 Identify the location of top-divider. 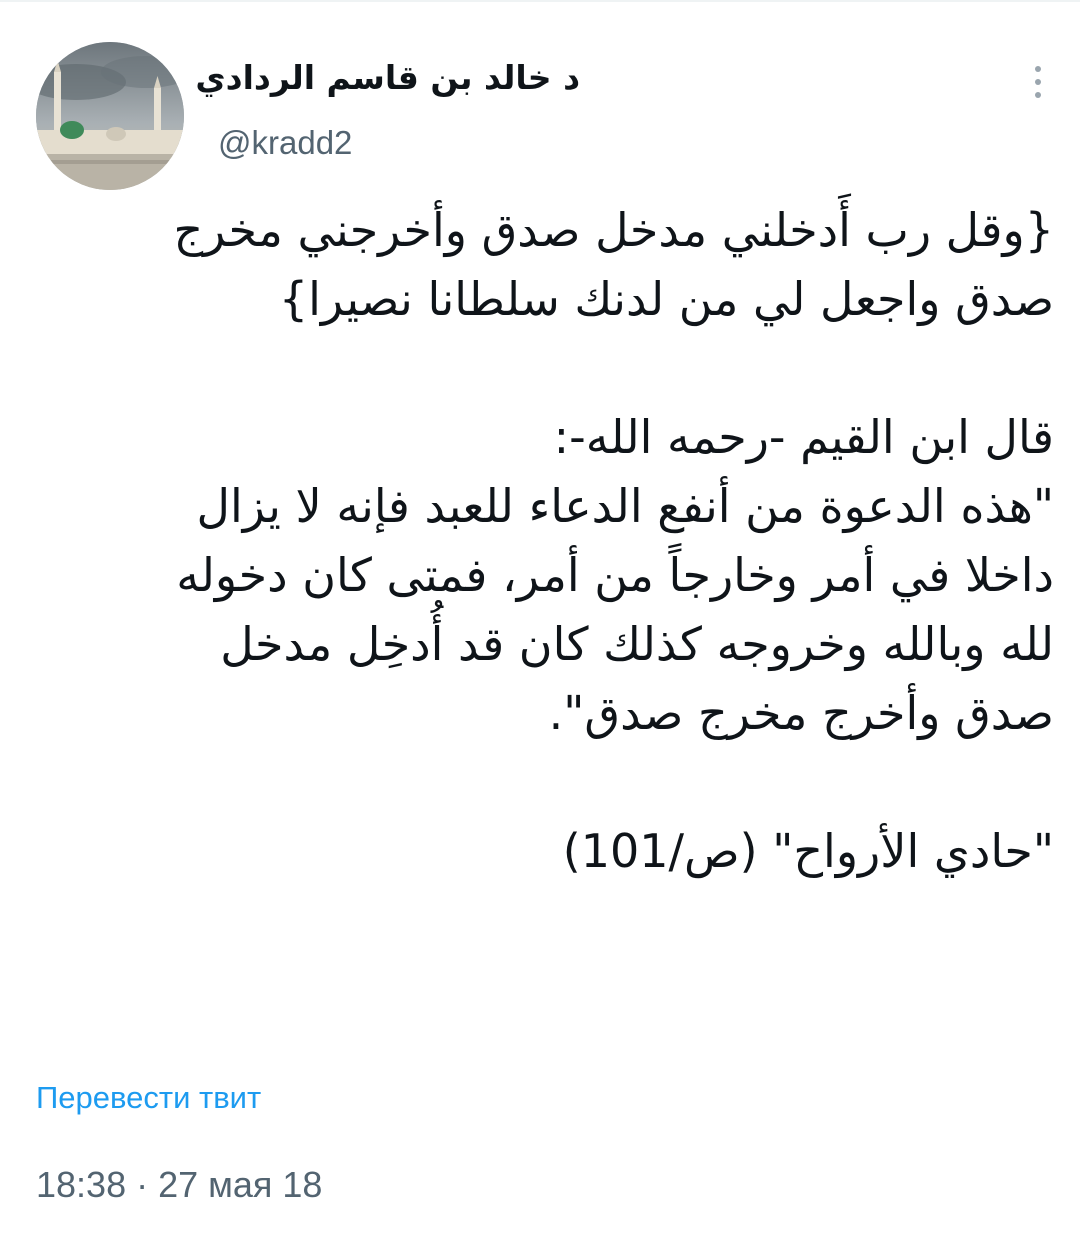
(540, 1).